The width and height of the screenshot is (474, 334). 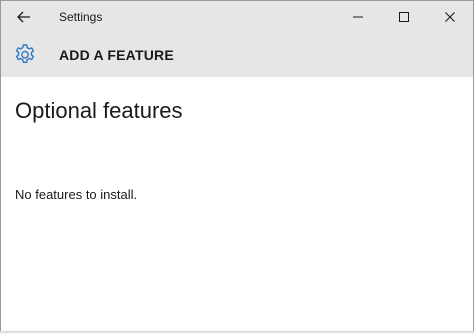 I want to click on minimize-button, so click(x=358, y=17).